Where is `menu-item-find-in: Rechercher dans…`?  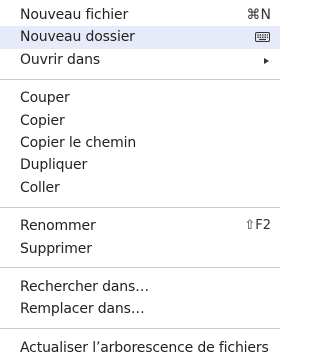
menu-item-find-in: Rechercher dans… is located at coordinates (140, 287).